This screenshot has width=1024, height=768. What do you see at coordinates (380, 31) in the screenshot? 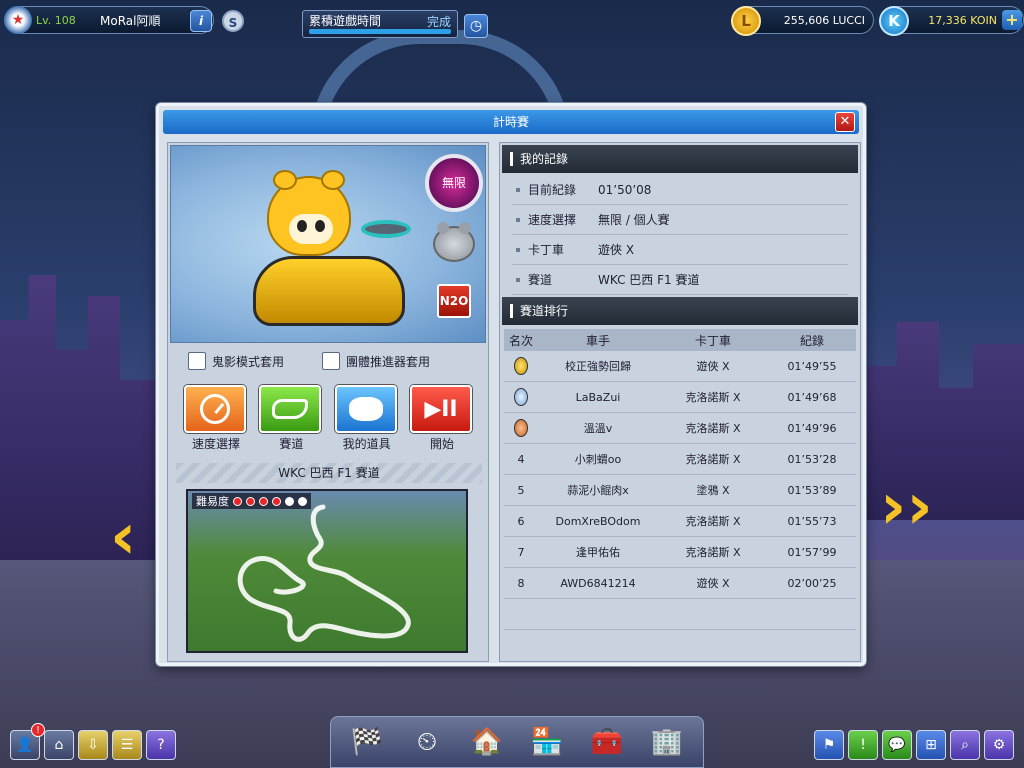
I see `quest-progress-bar` at bounding box center [380, 31].